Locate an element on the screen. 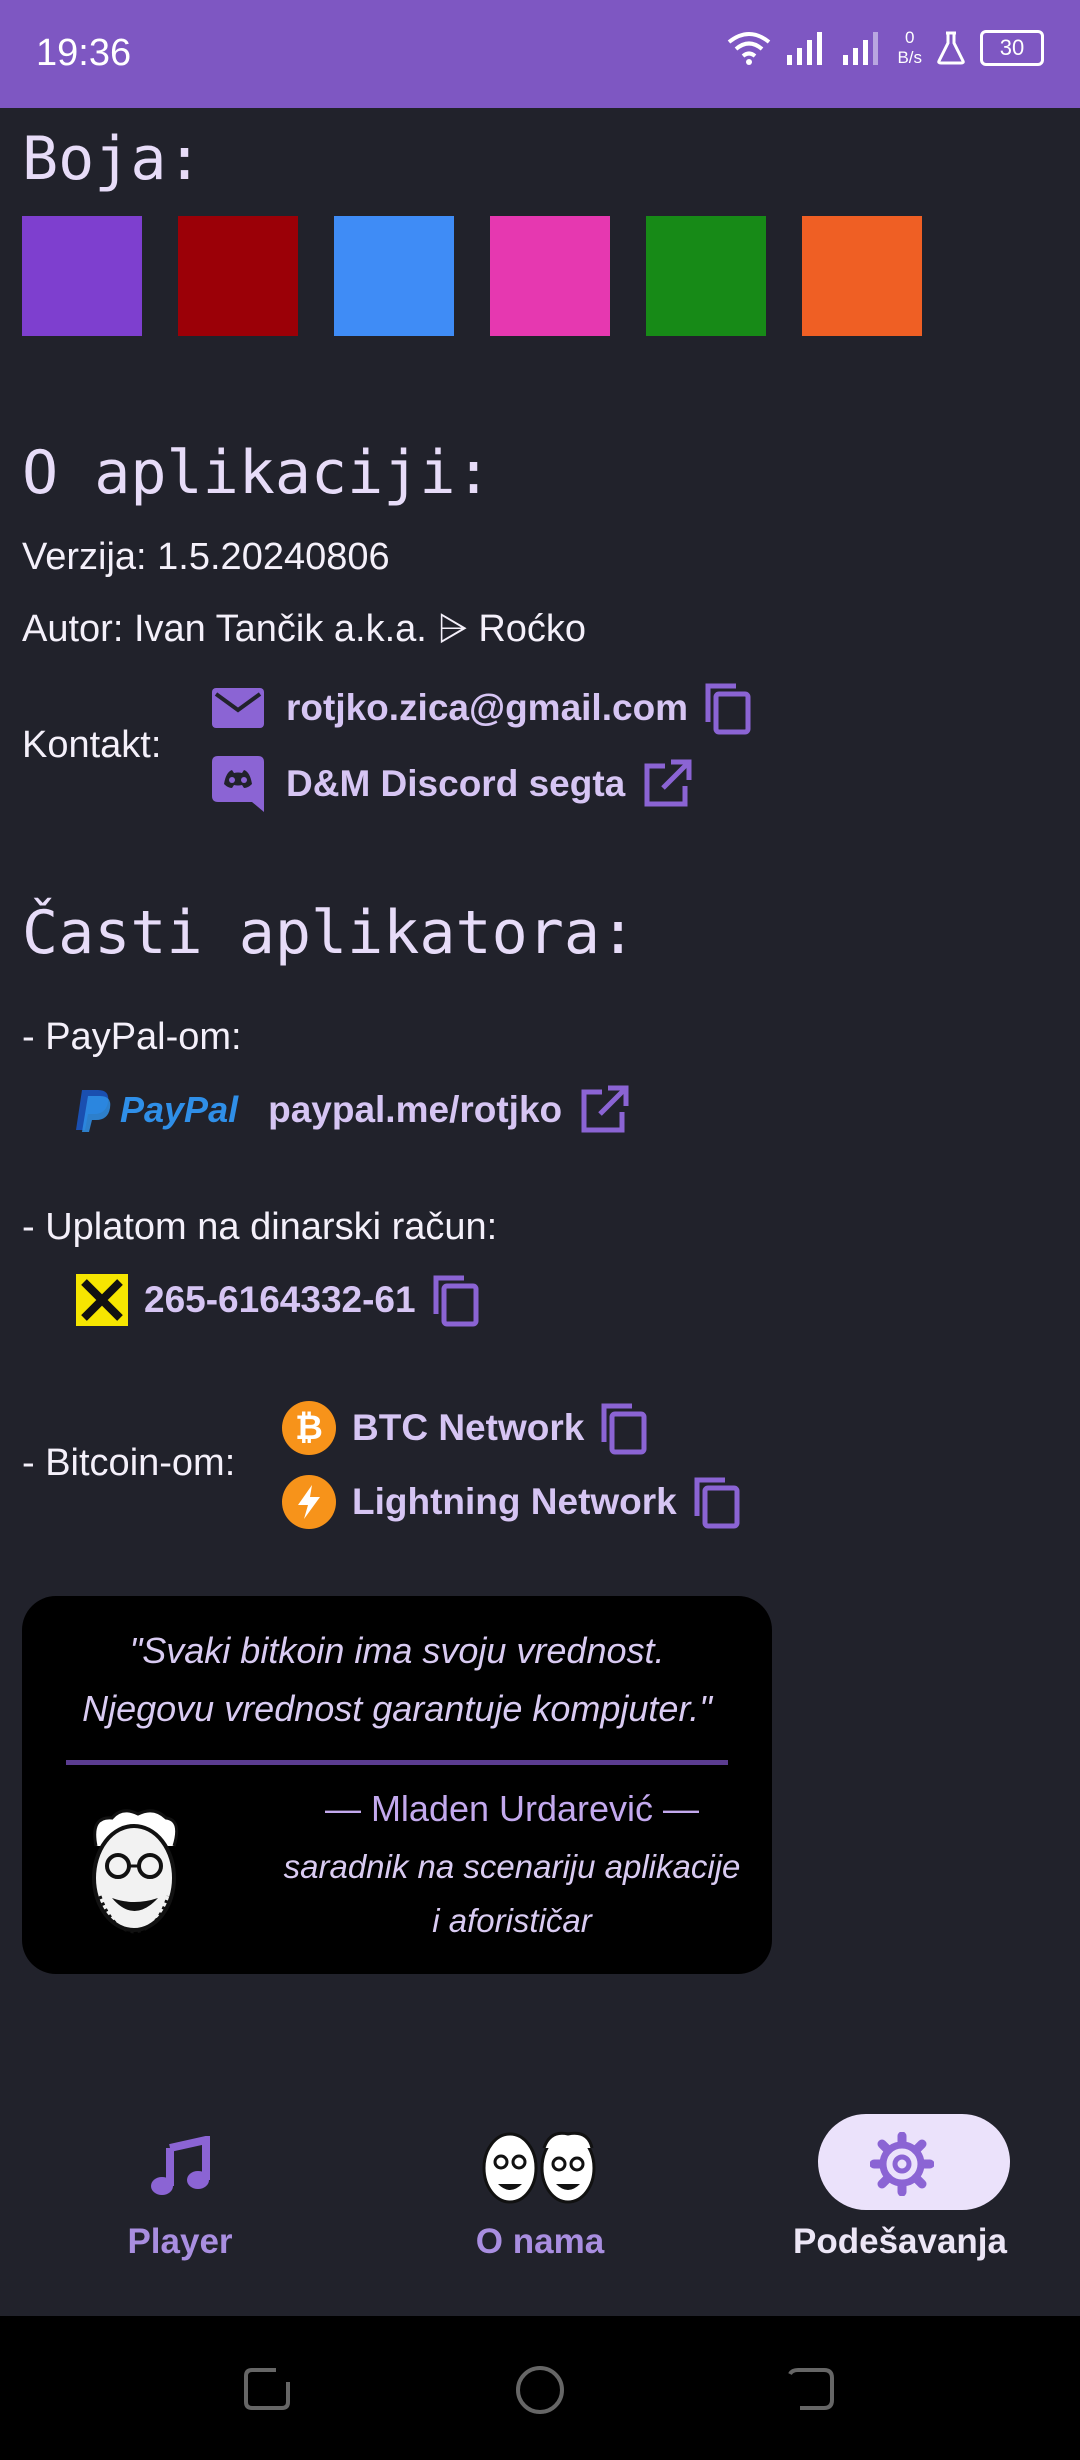 This screenshot has width=1080, height=2460. quote-author: — Mladen Urdarević — is located at coordinates (512, 1808).